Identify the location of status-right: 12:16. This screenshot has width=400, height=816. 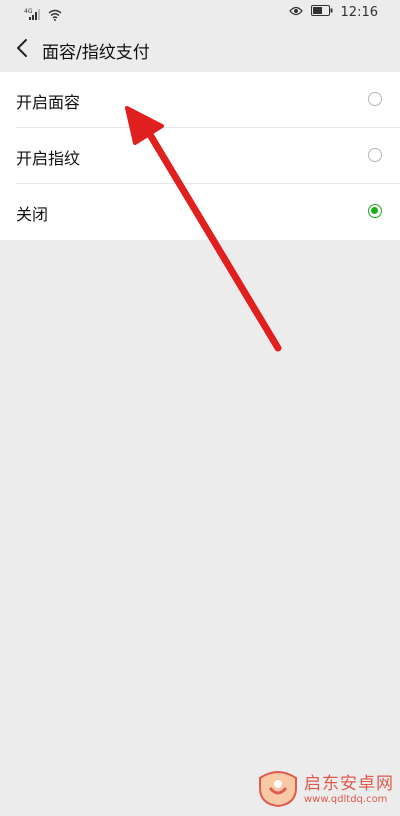
(333, 12).